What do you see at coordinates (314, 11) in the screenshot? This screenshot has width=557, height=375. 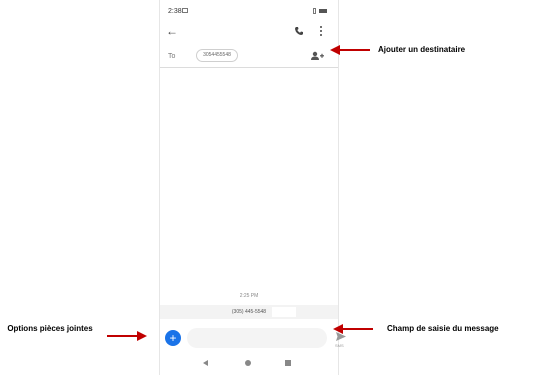 I see `vibrate-icon` at bounding box center [314, 11].